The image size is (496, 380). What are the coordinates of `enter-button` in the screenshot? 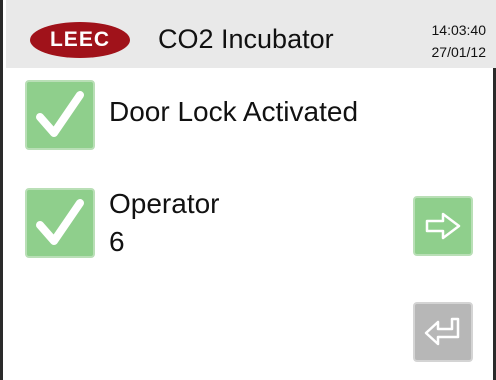 It's located at (443, 332).